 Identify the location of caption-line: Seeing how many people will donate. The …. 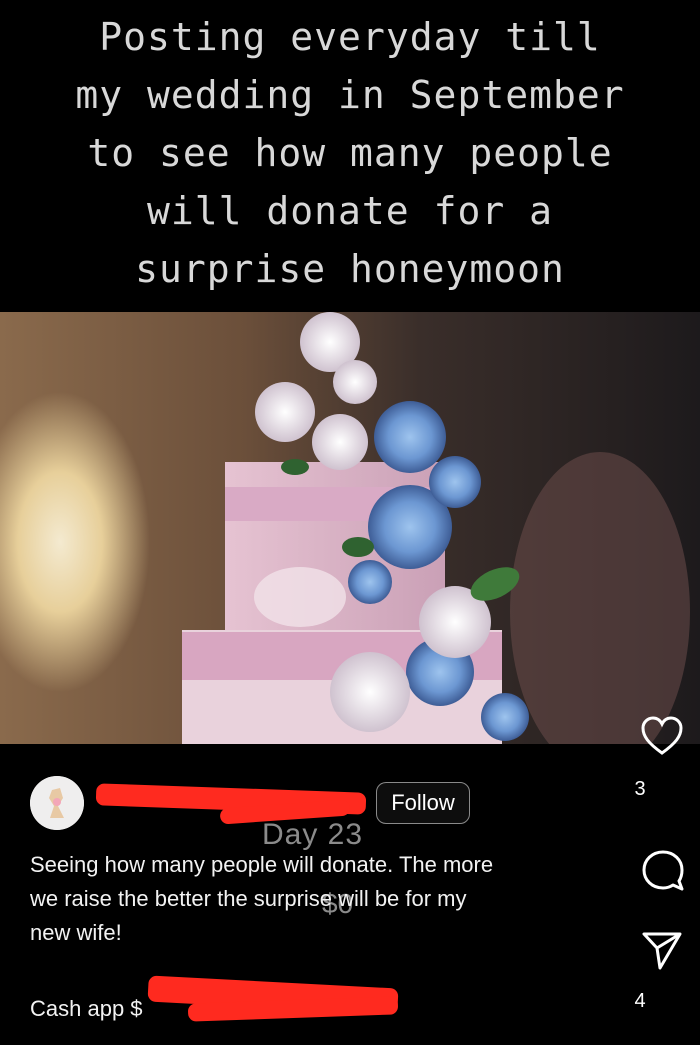
(262, 864).